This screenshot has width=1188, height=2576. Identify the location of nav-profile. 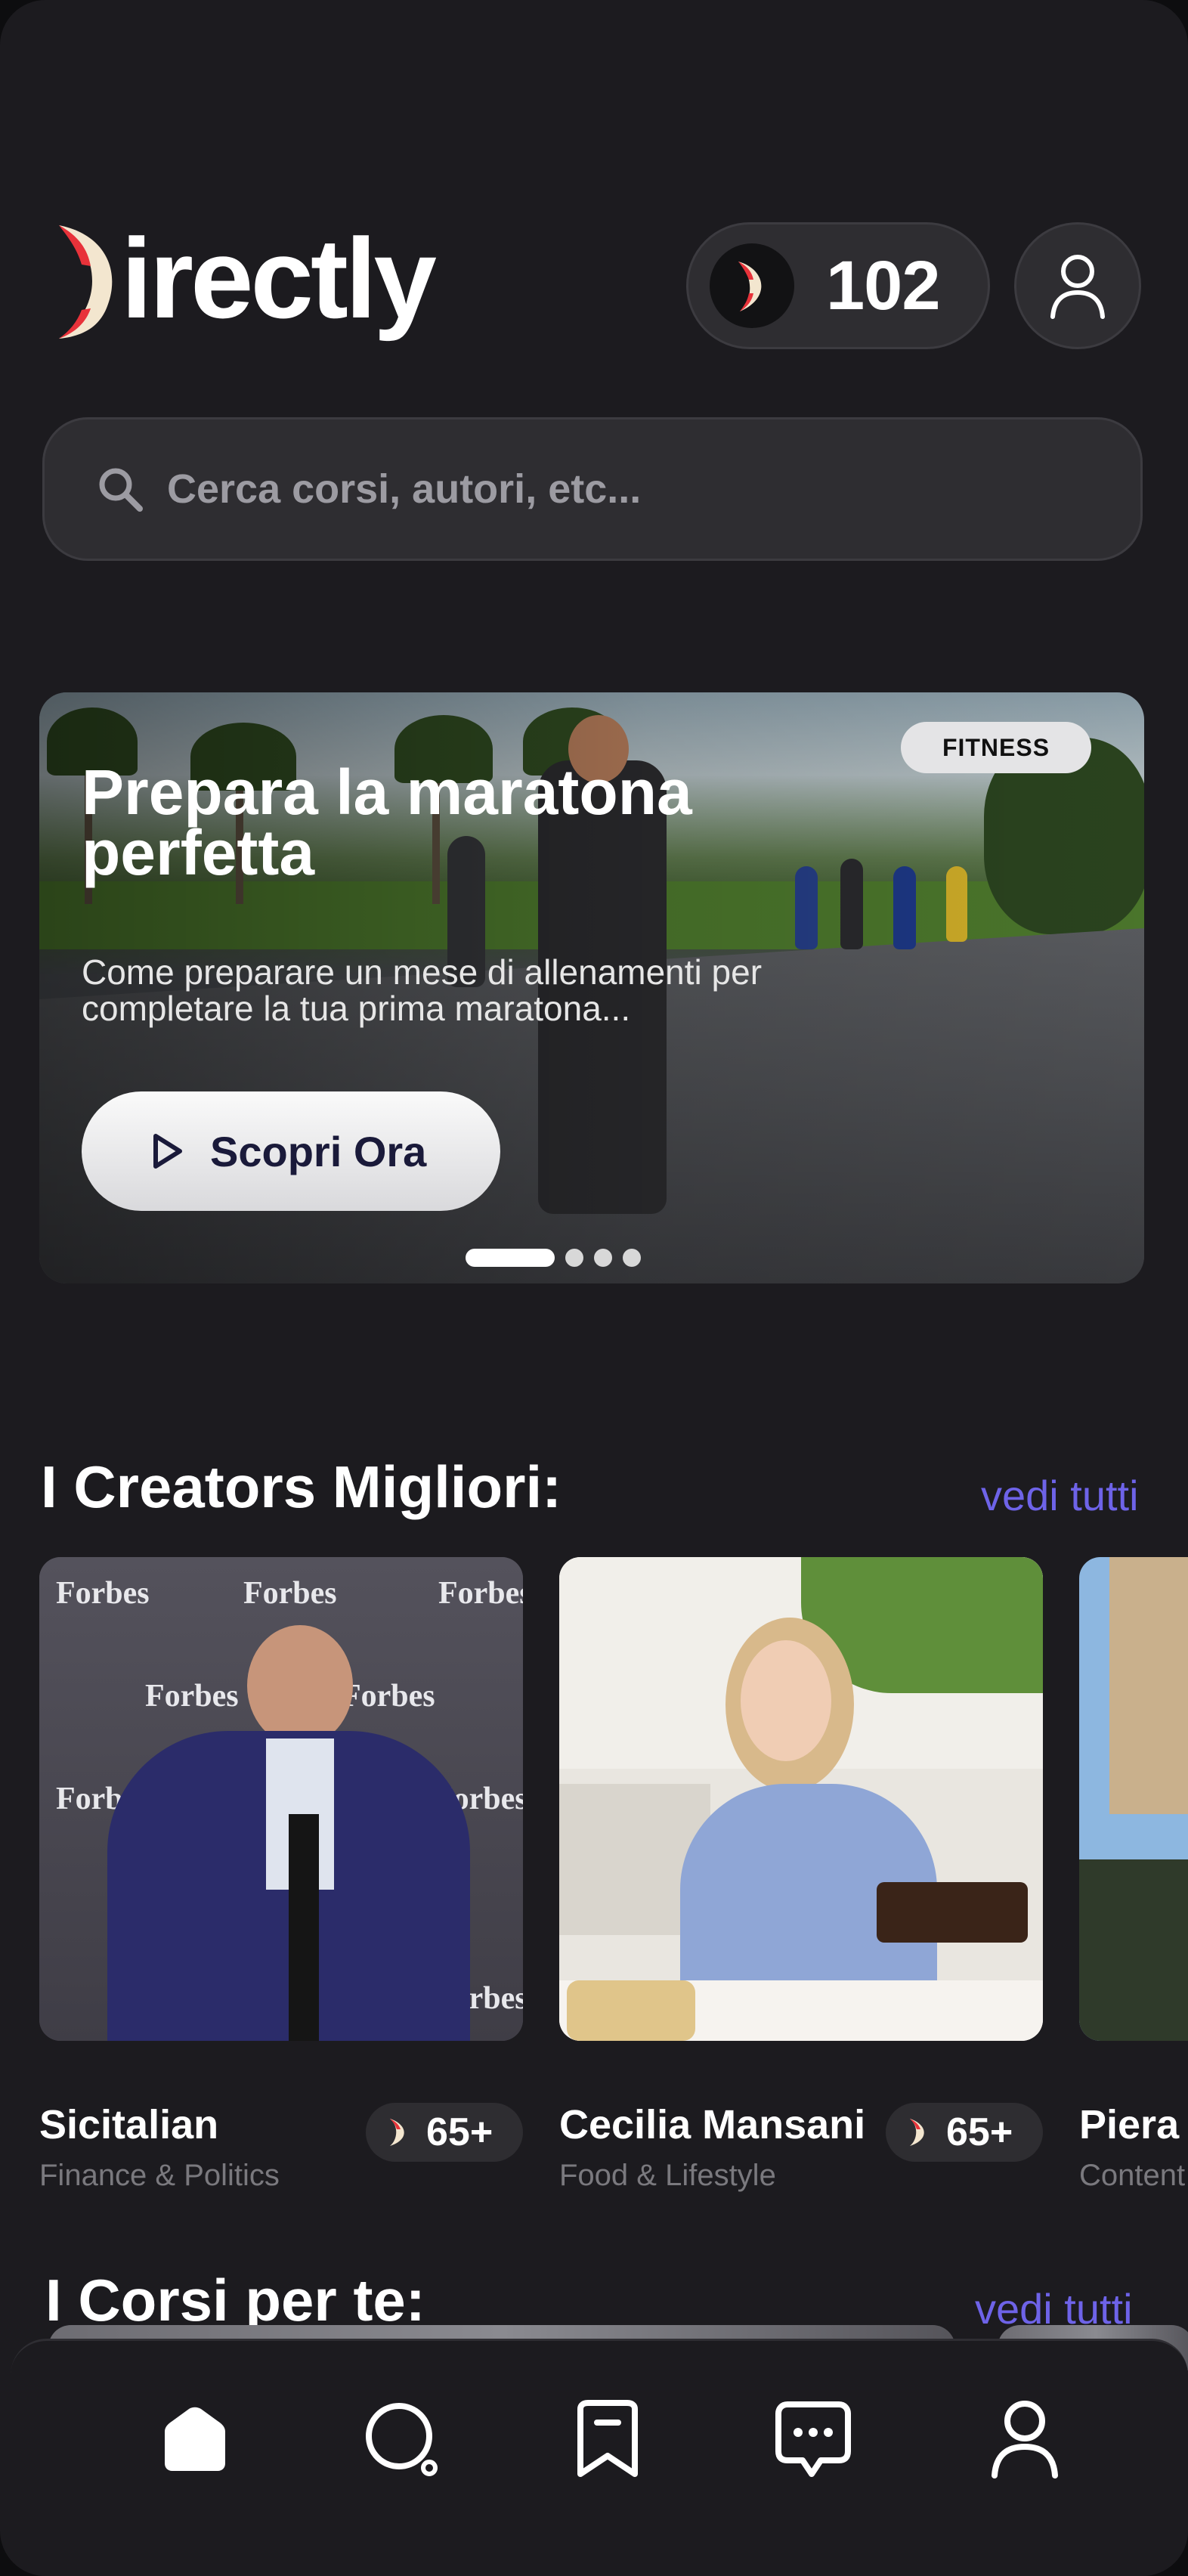
(1025, 2439).